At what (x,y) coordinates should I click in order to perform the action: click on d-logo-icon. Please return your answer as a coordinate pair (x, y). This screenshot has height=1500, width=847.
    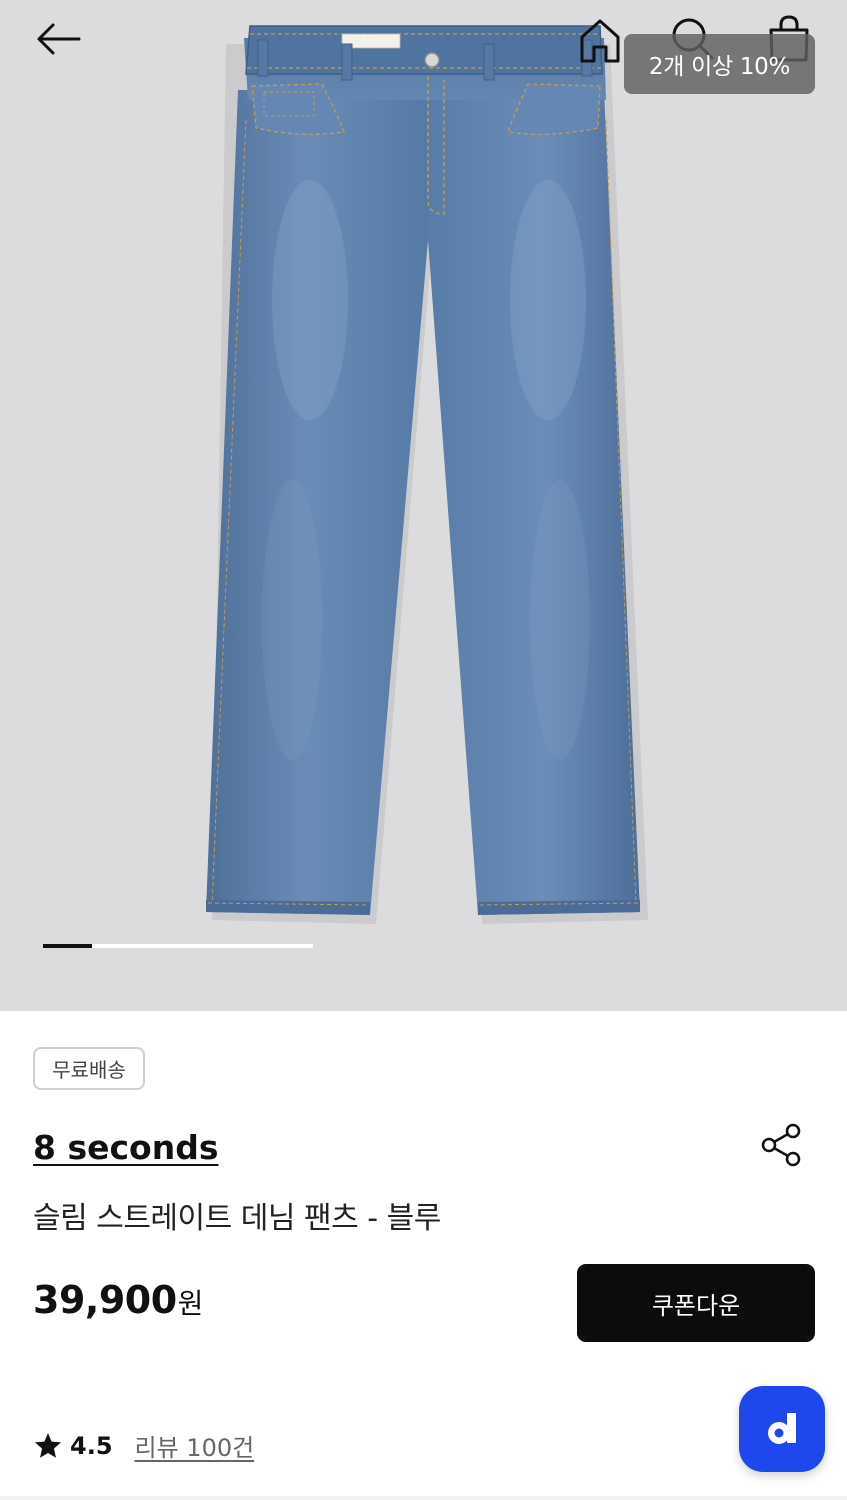
    Looking at the image, I should click on (782, 1428).